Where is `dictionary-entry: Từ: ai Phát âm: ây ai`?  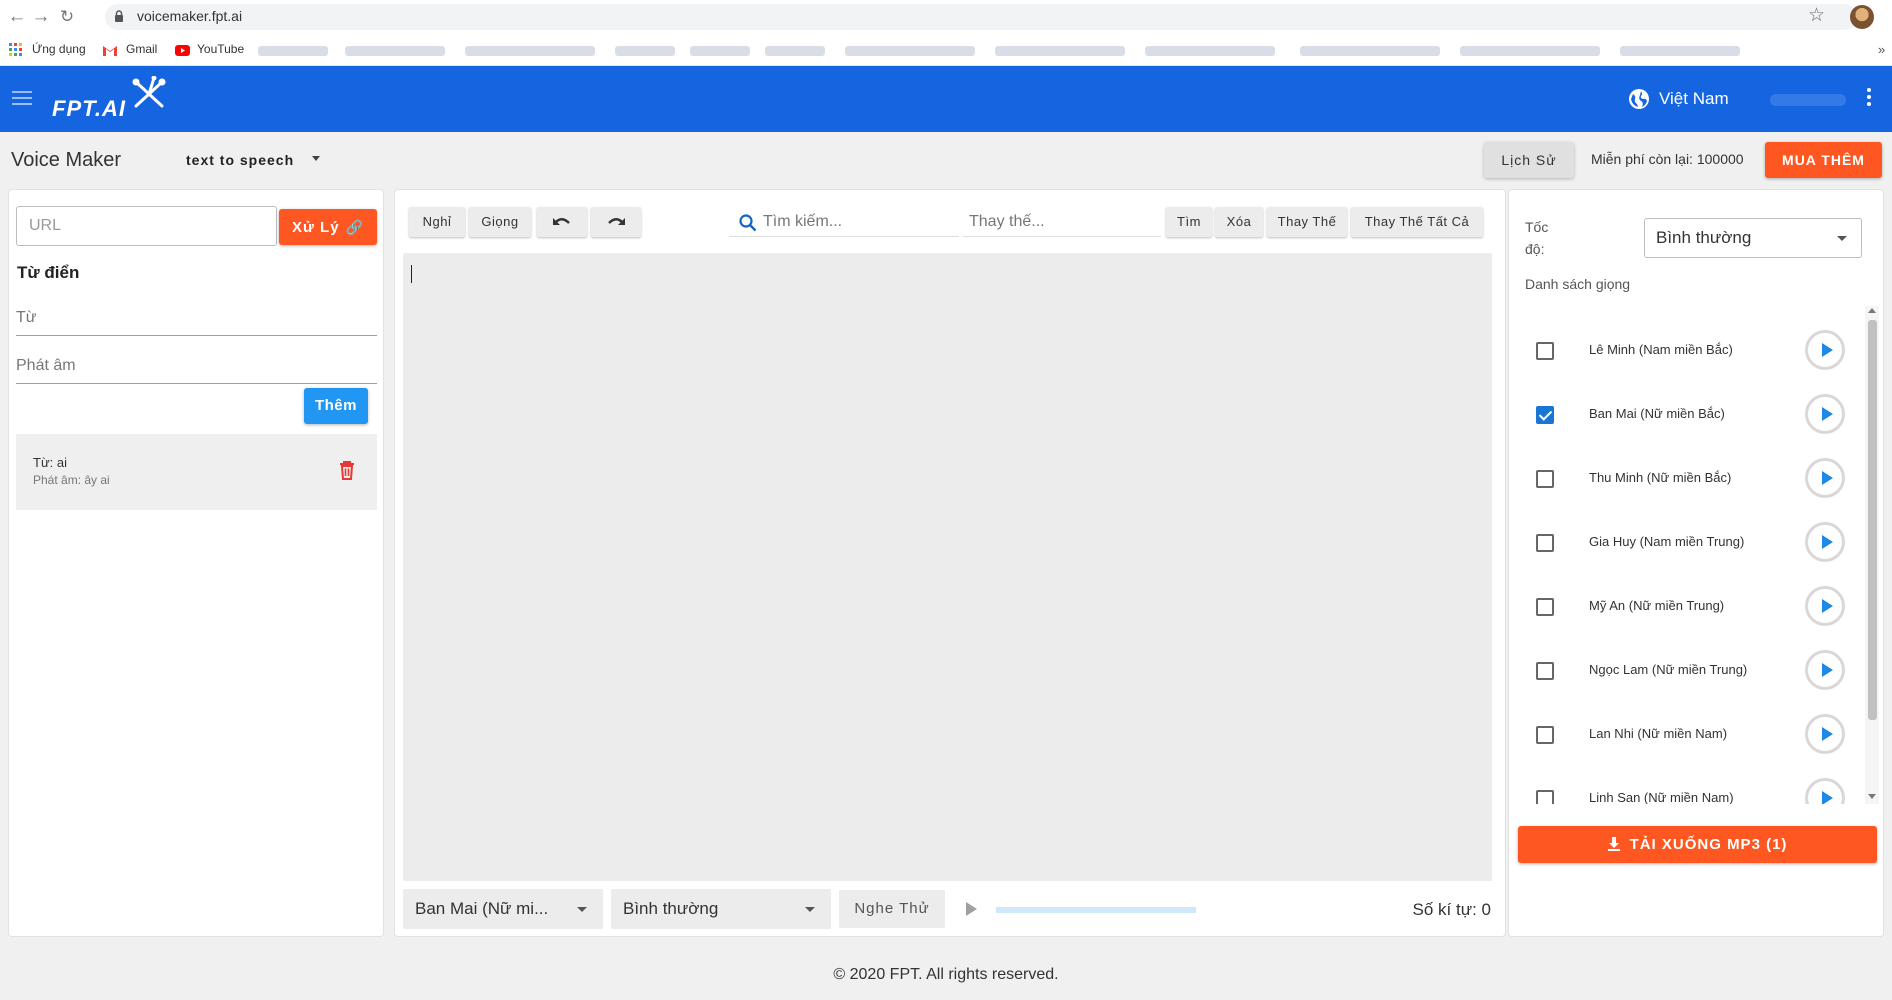 dictionary-entry: Từ: ai Phát âm: ây ai is located at coordinates (196, 472).